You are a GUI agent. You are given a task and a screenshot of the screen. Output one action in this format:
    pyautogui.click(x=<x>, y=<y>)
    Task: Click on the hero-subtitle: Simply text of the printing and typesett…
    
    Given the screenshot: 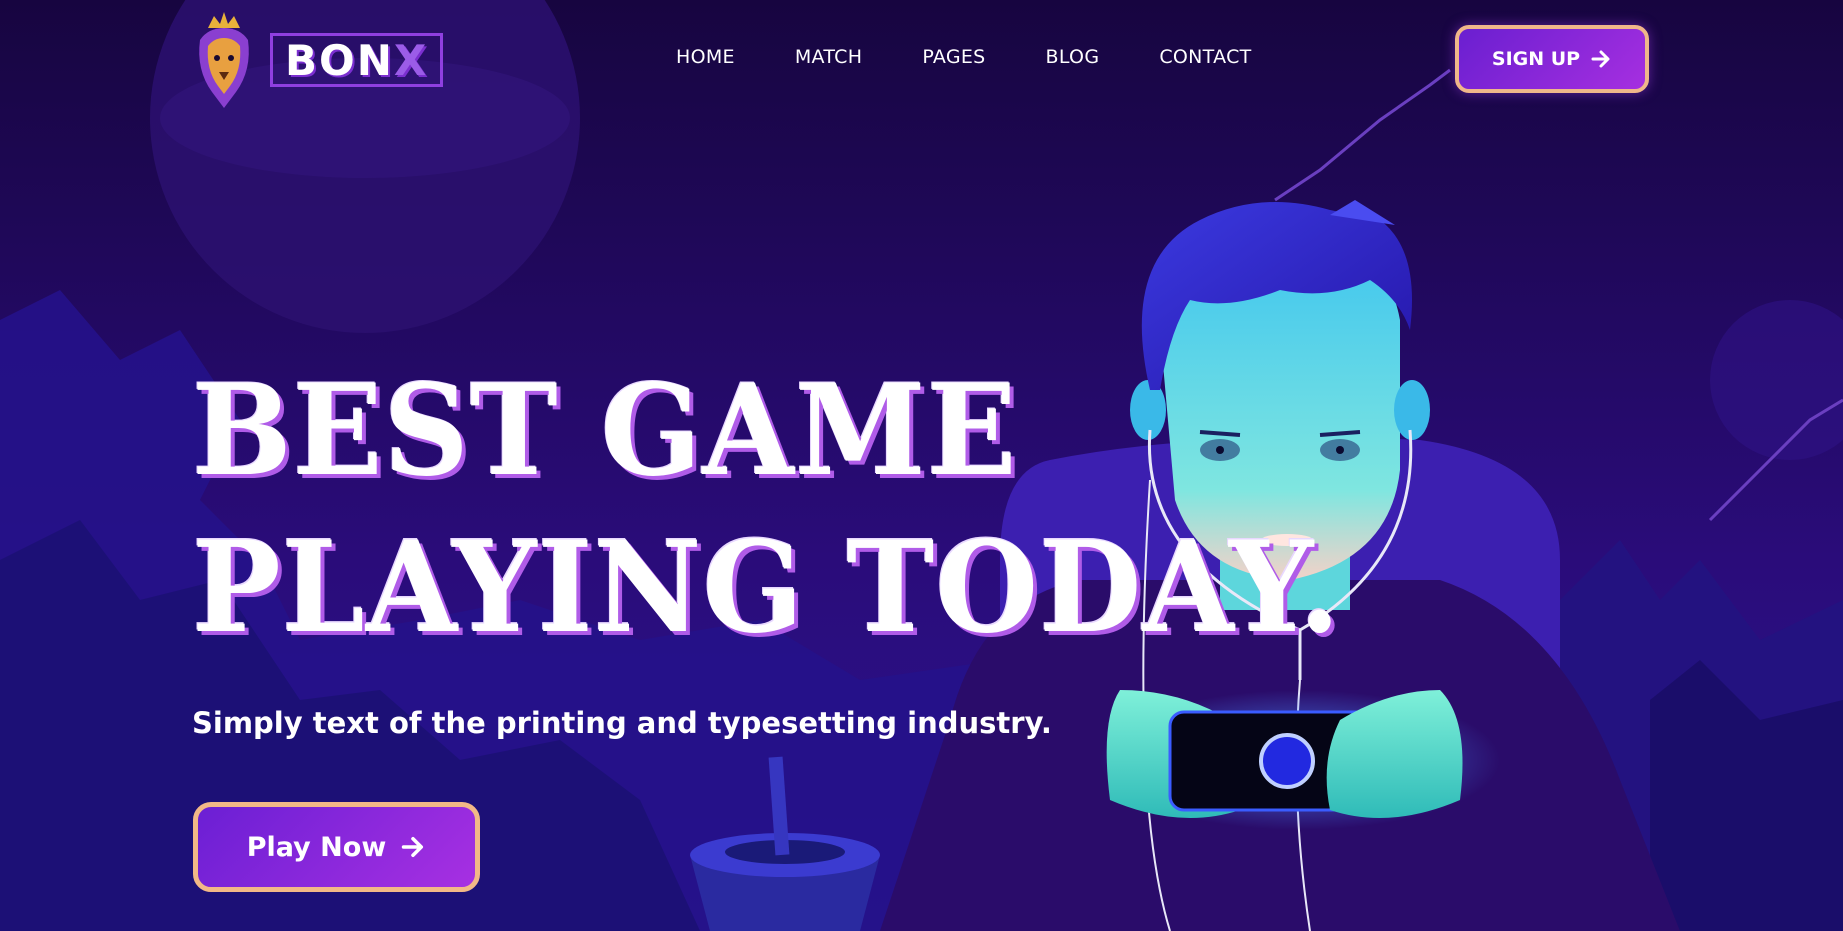 What is the action you would take?
    pyautogui.click(x=622, y=723)
    